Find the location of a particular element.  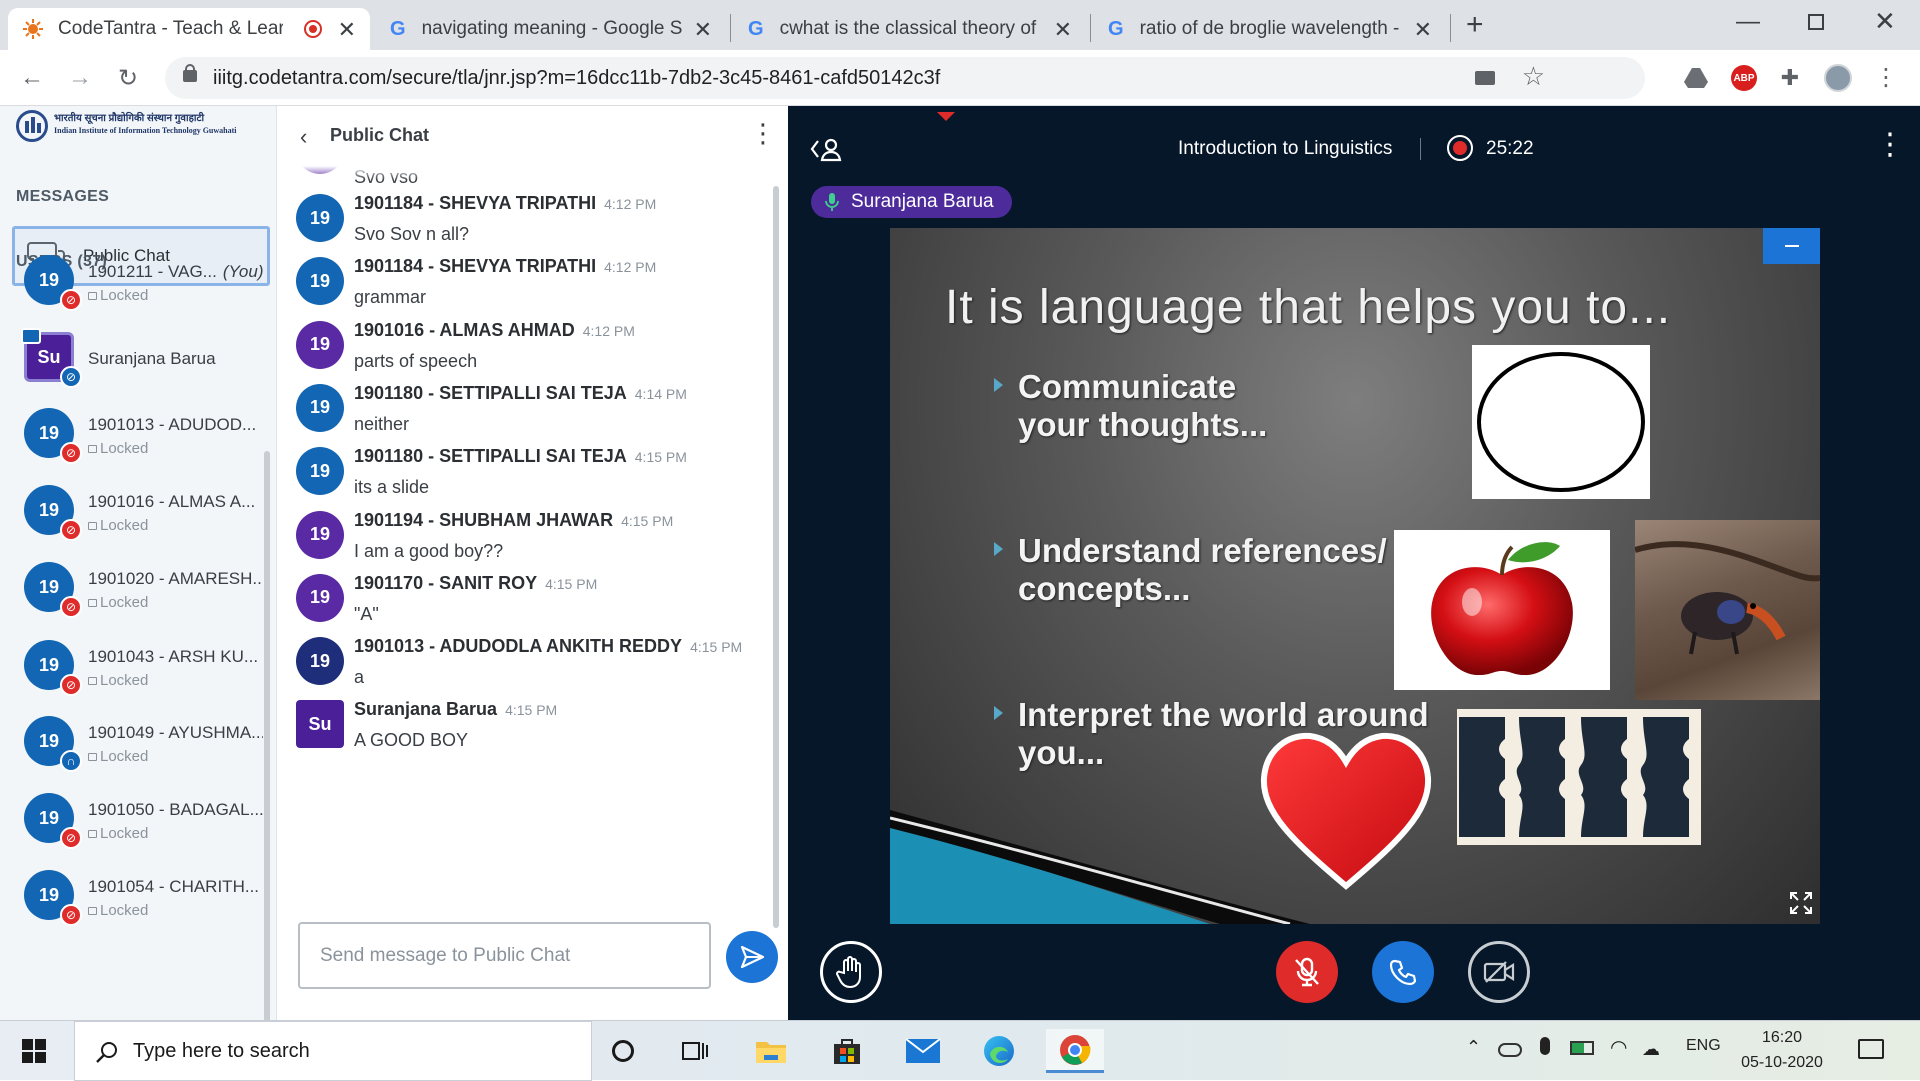

user-status-text: Locked is located at coordinates (124, 525).